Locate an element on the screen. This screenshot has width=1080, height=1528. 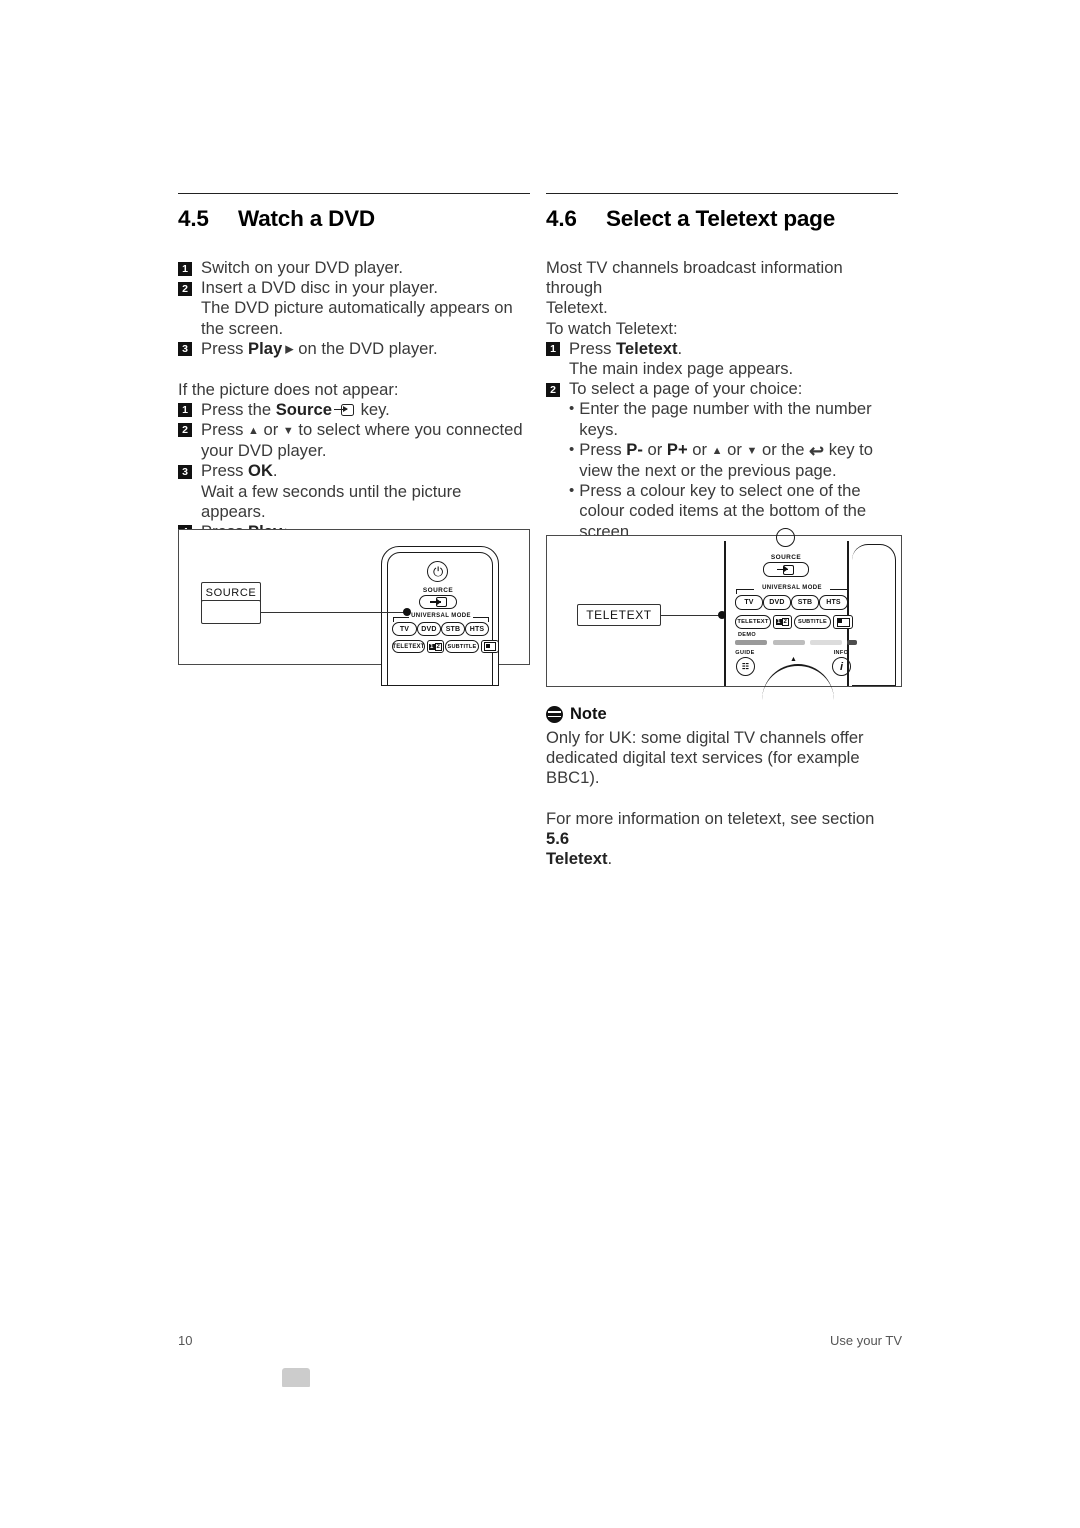
step-item: 1 Press the Source key. is located at coordinates (354, 410).